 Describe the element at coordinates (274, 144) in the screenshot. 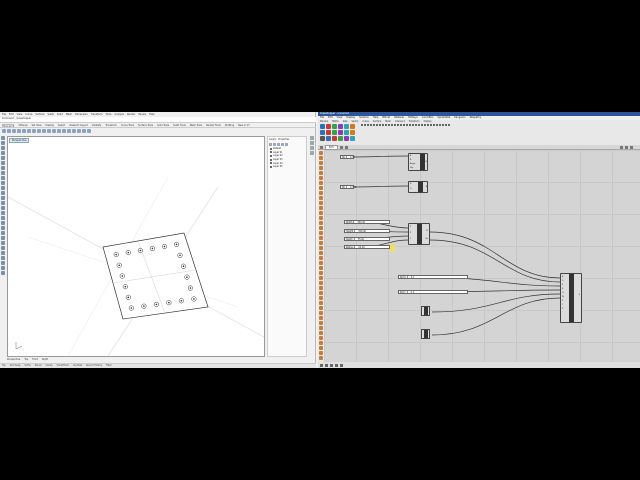

I see `delete-layer-icon` at that location.